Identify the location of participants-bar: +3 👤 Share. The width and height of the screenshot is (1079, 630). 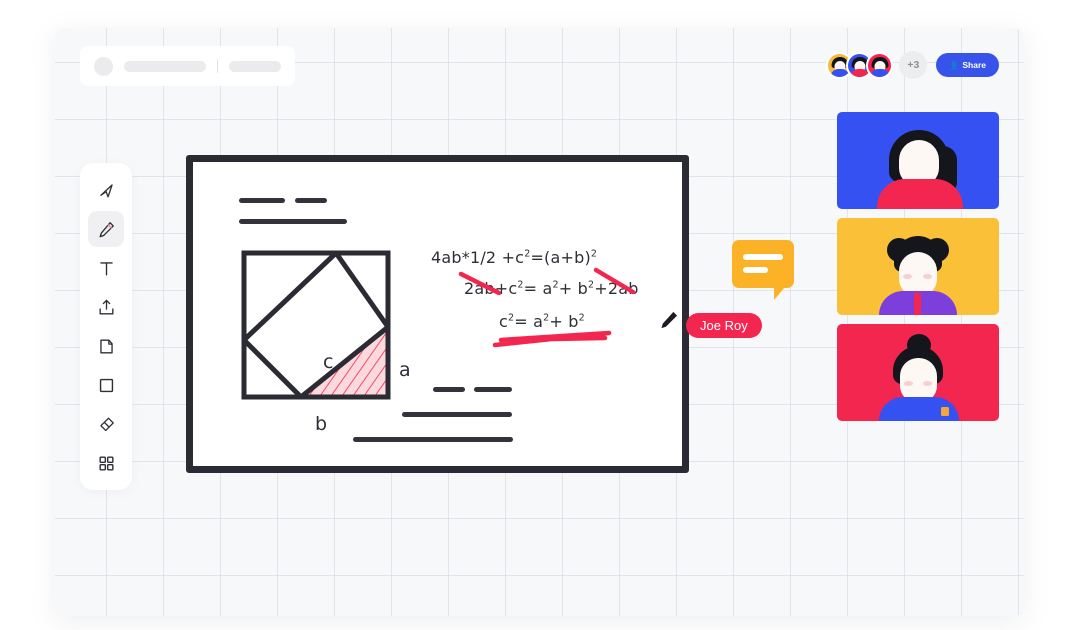
(912, 65).